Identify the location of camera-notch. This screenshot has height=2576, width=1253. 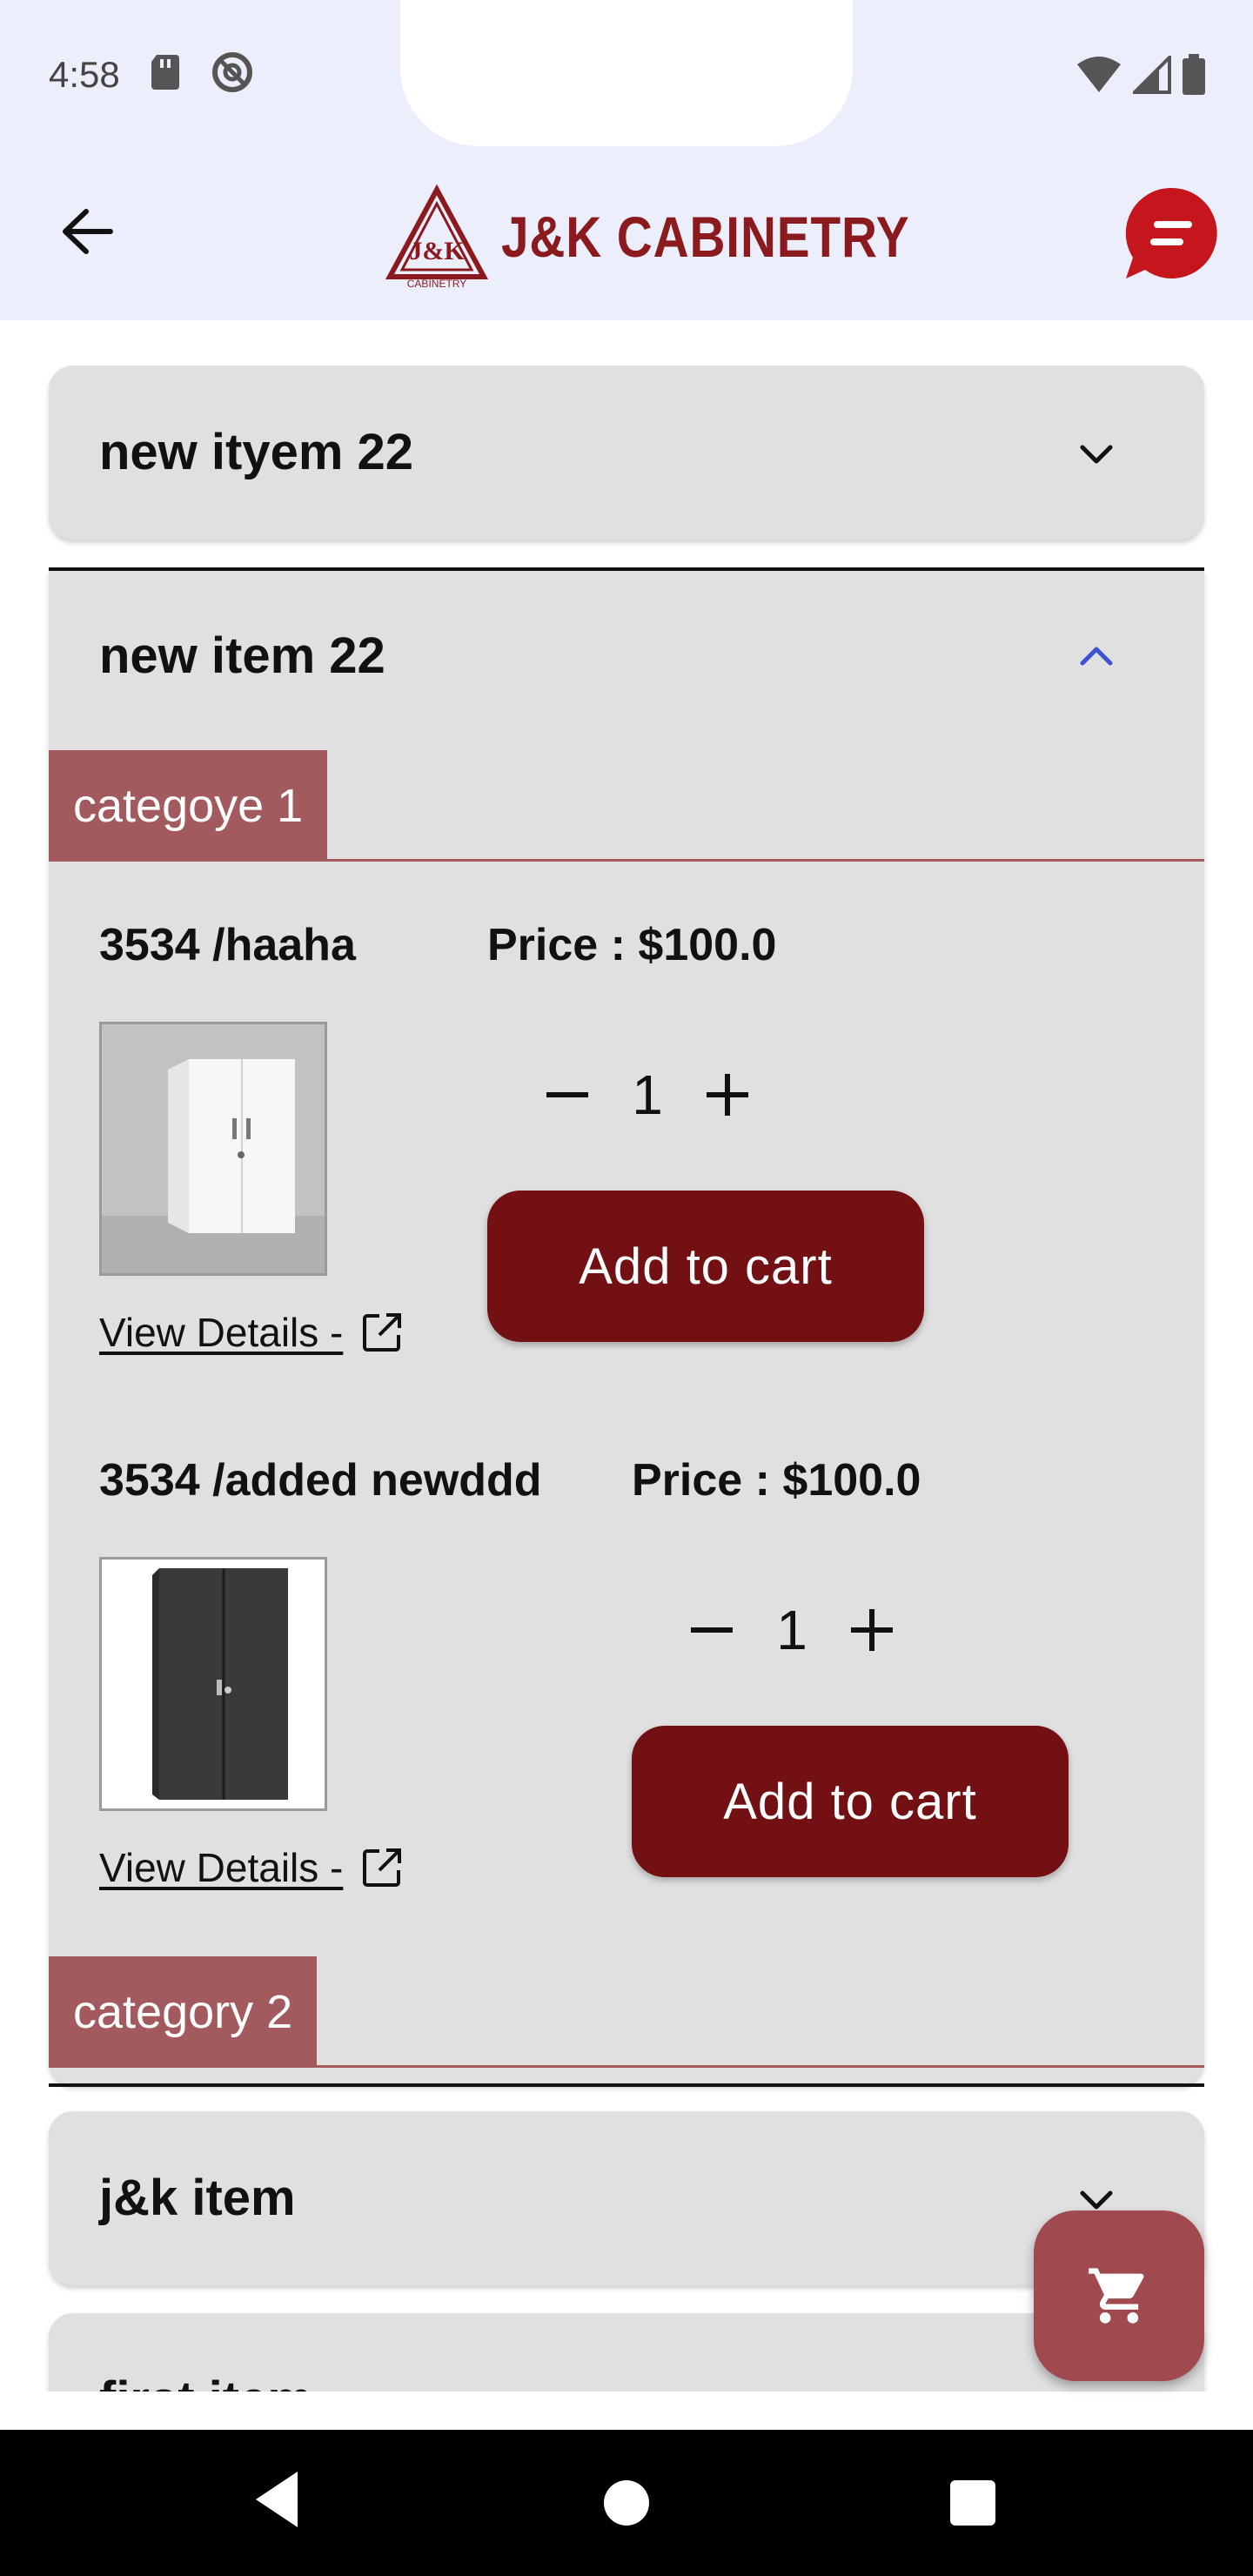
(626, 73).